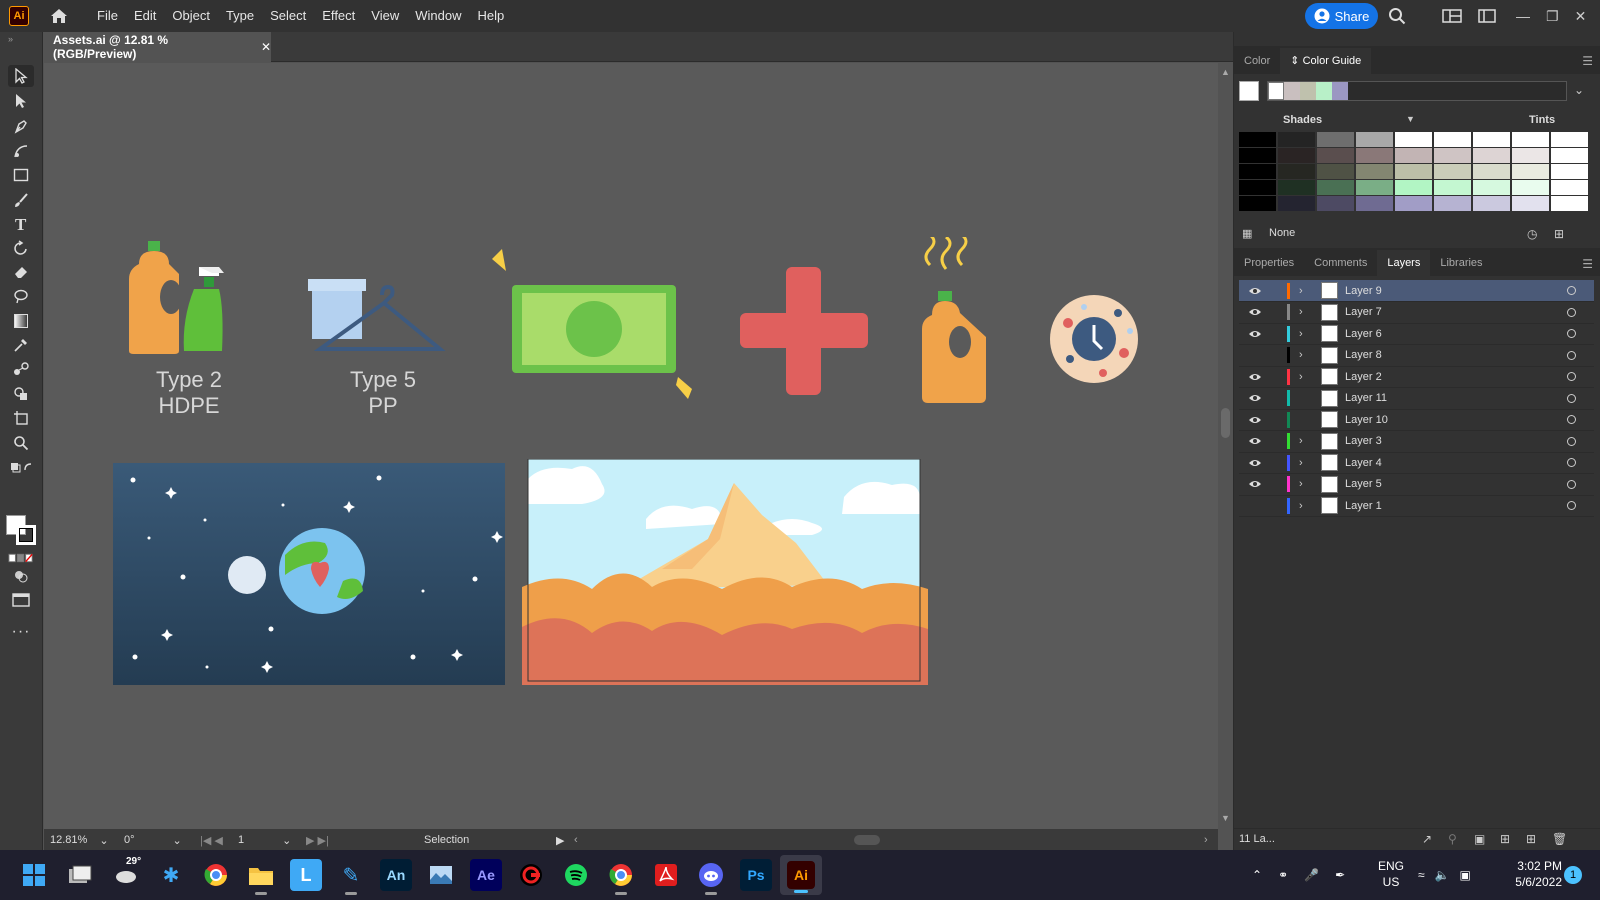  What do you see at coordinates (1505, 839) in the screenshot?
I see `new-sublayer-icon: ⊞` at bounding box center [1505, 839].